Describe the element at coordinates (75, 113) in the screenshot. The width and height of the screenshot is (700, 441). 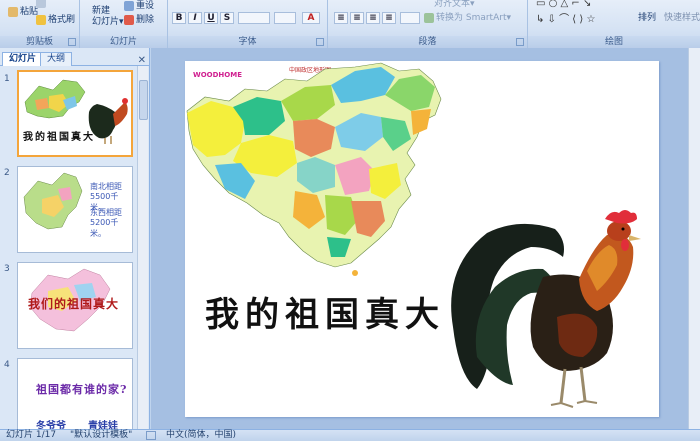
I see `slide-thumbnail-1: 我的祖国真大` at that location.